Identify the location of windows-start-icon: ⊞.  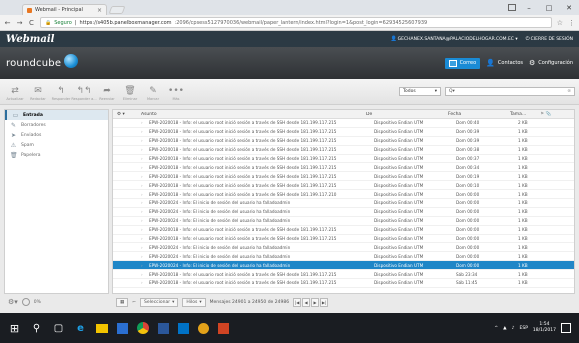
(14, 328).